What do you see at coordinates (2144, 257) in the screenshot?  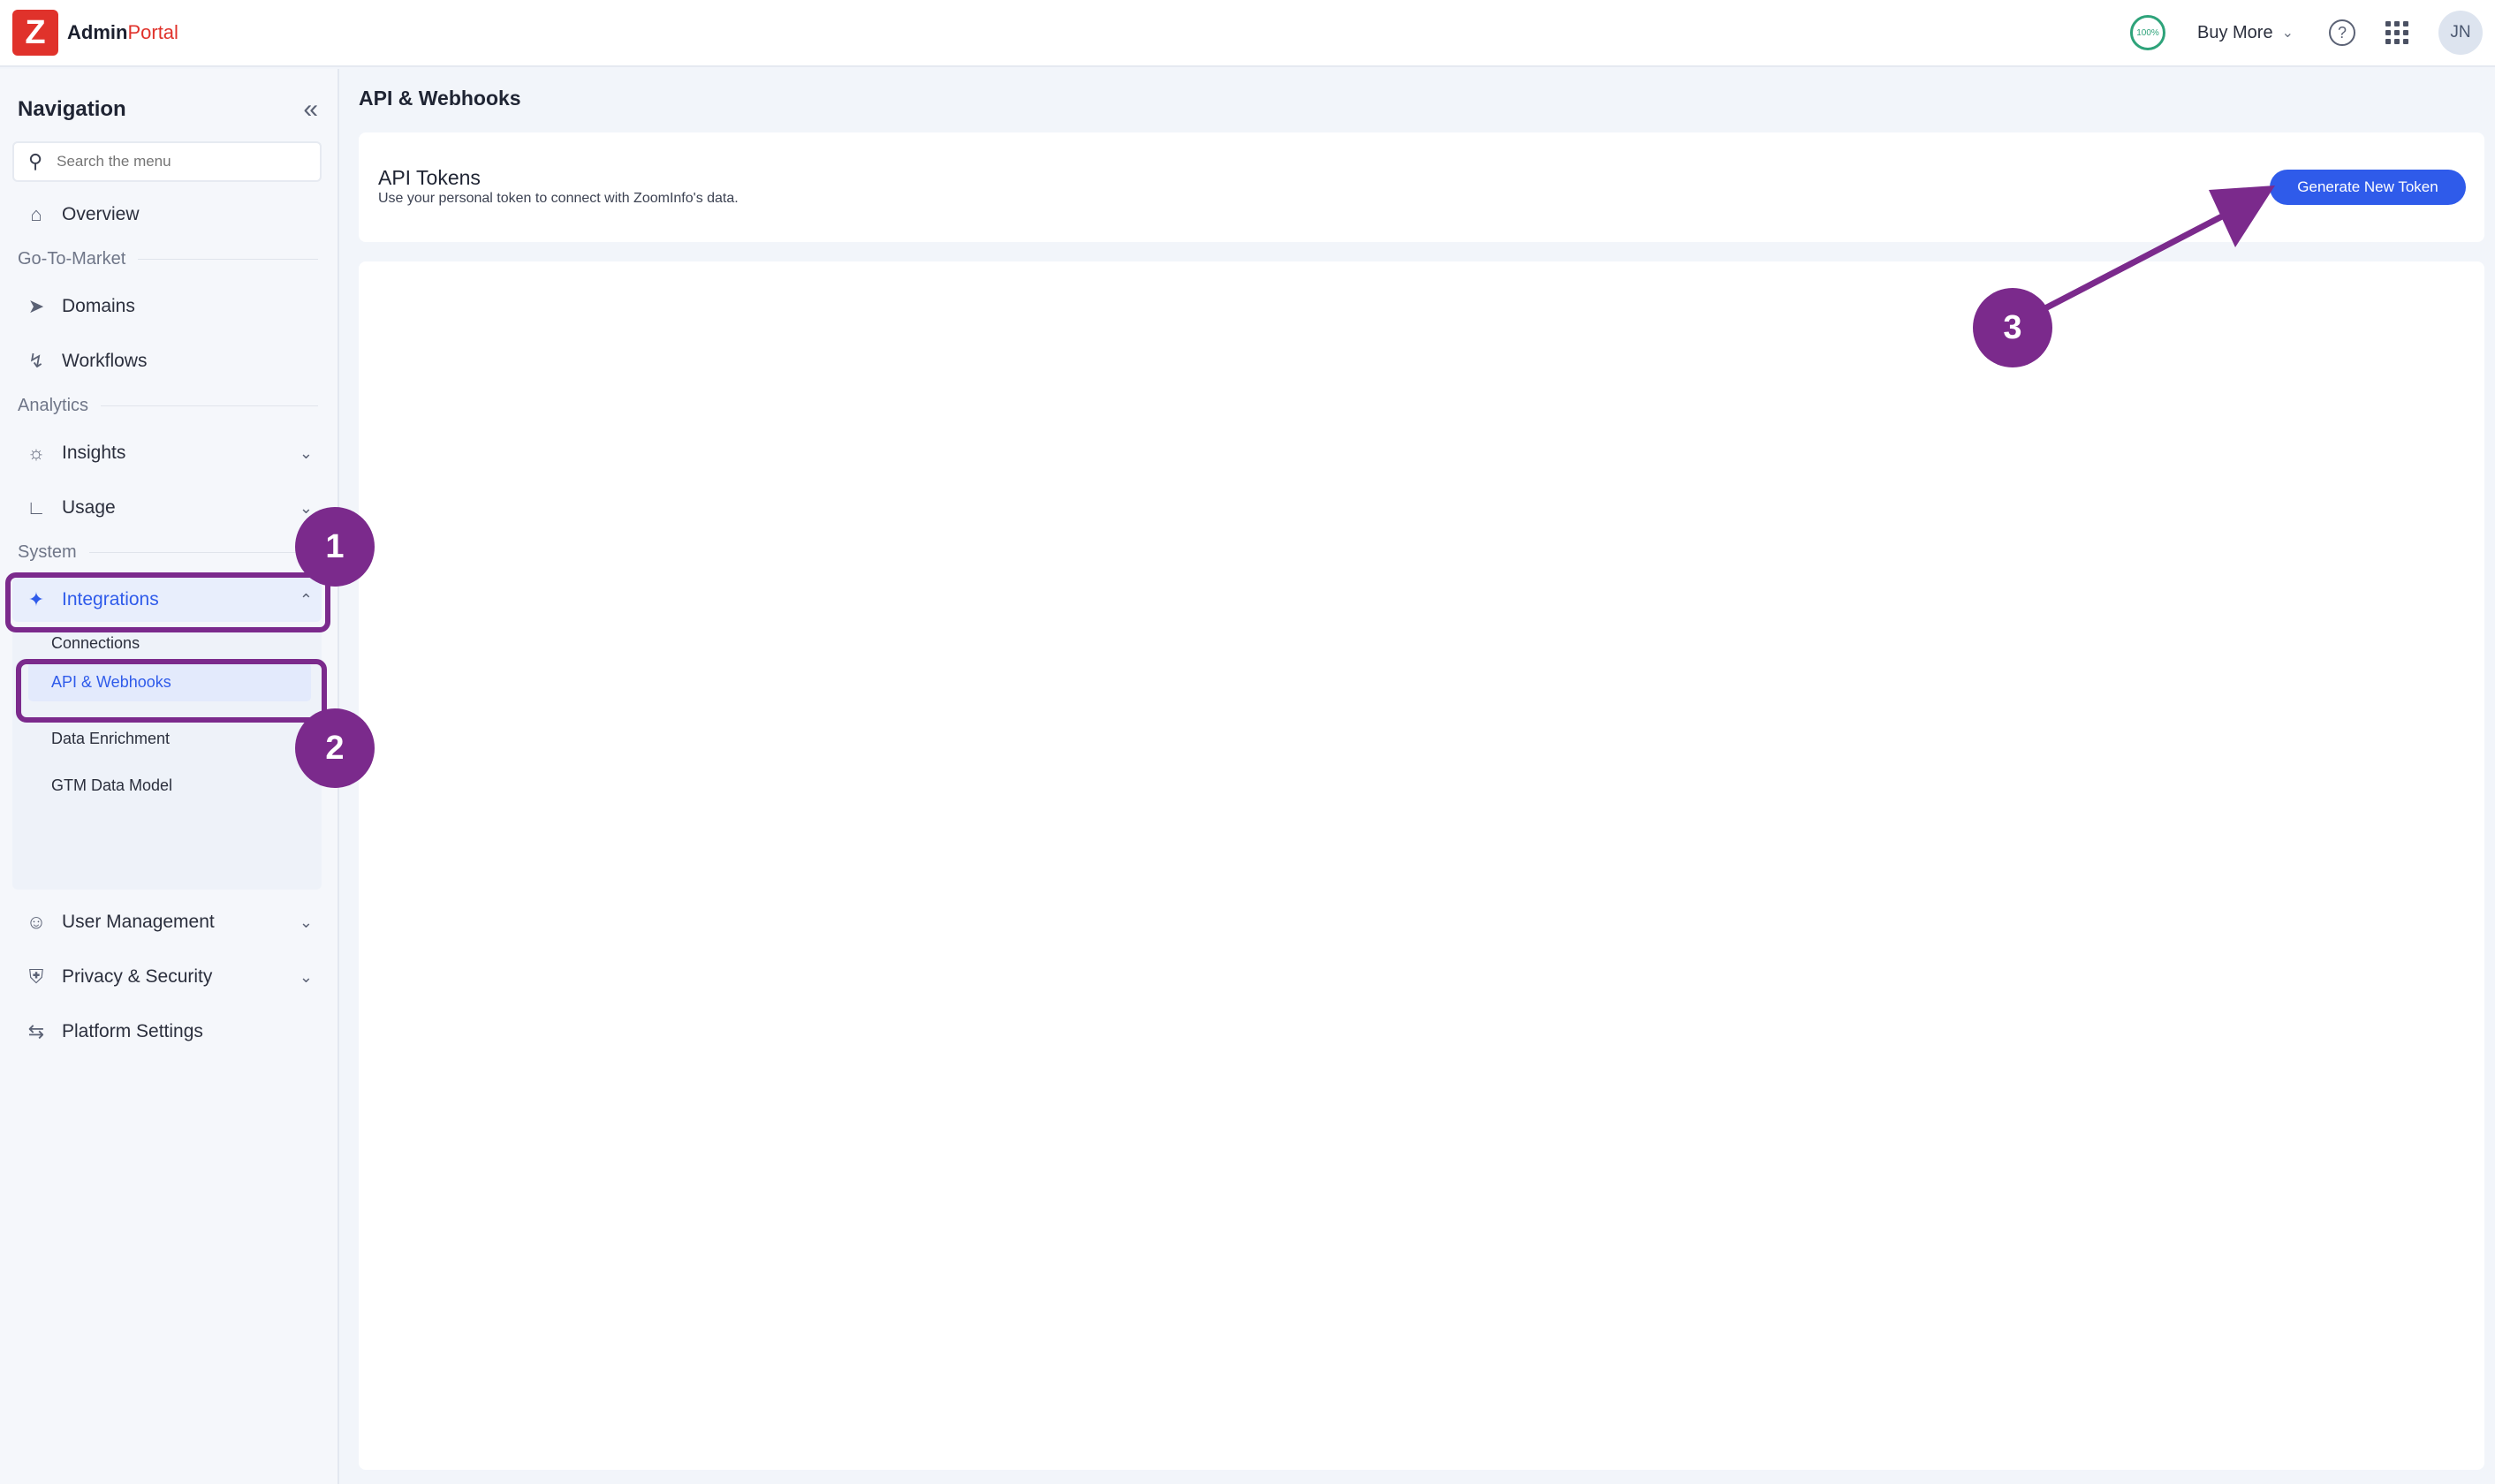 I see `arrow-shaft` at bounding box center [2144, 257].